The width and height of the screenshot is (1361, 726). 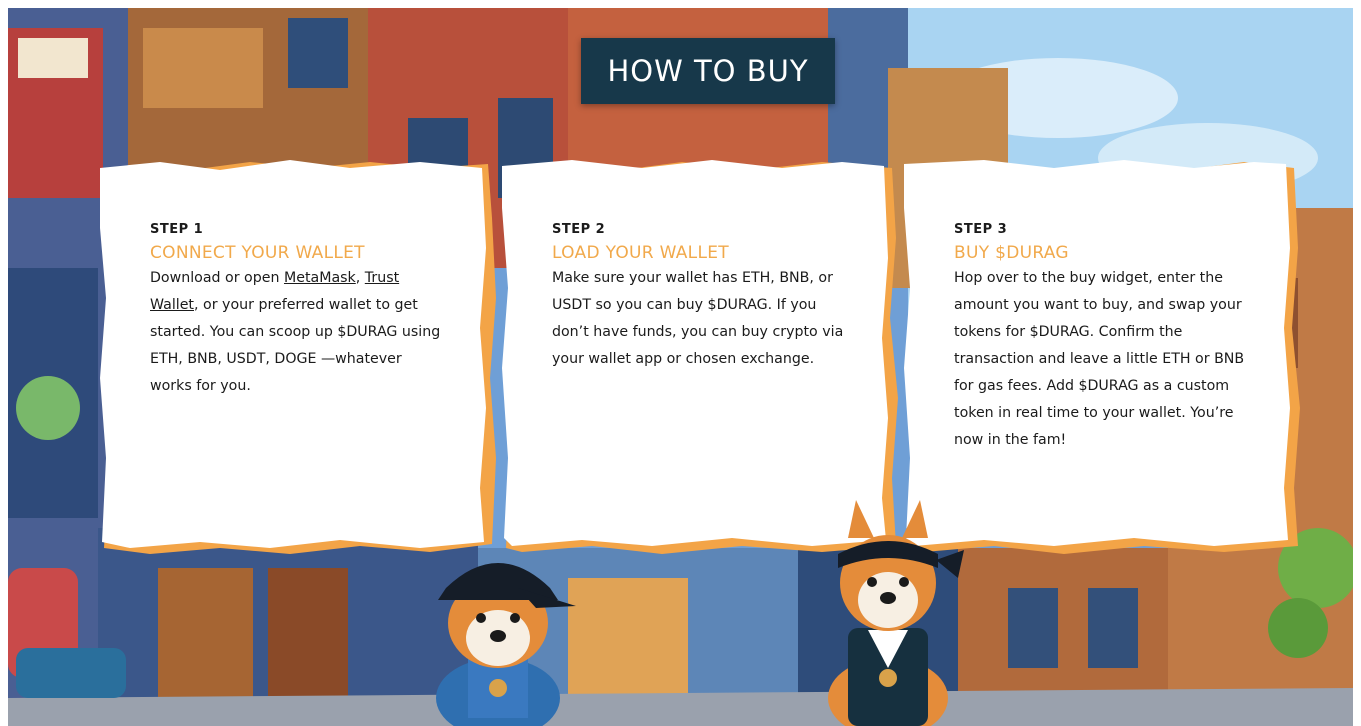 What do you see at coordinates (708, 71) in the screenshot?
I see `page-title: HOW TO BUY` at bounding box center [708, 71].